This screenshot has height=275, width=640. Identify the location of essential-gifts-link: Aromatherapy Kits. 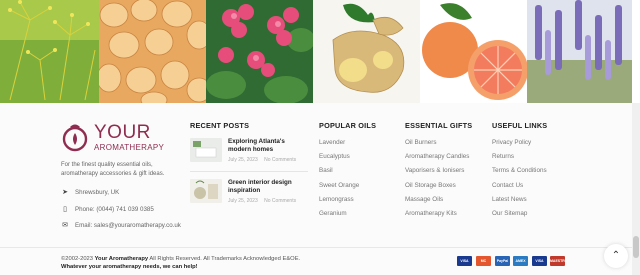
(431, 213).